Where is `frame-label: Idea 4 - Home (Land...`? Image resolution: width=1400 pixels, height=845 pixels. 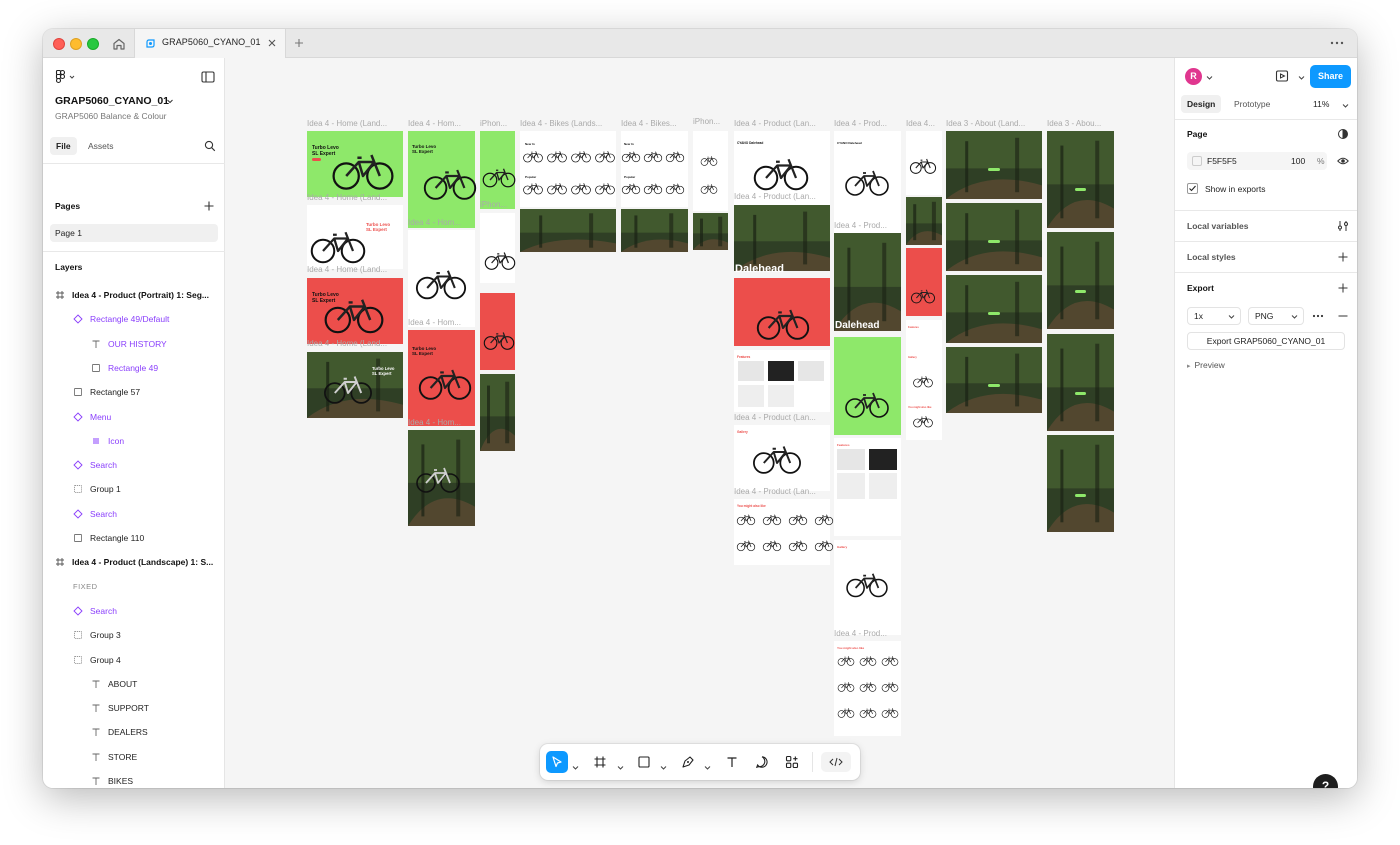
frame-label: Idea 4 - Home (Land... is located at coordinates (347, 197).